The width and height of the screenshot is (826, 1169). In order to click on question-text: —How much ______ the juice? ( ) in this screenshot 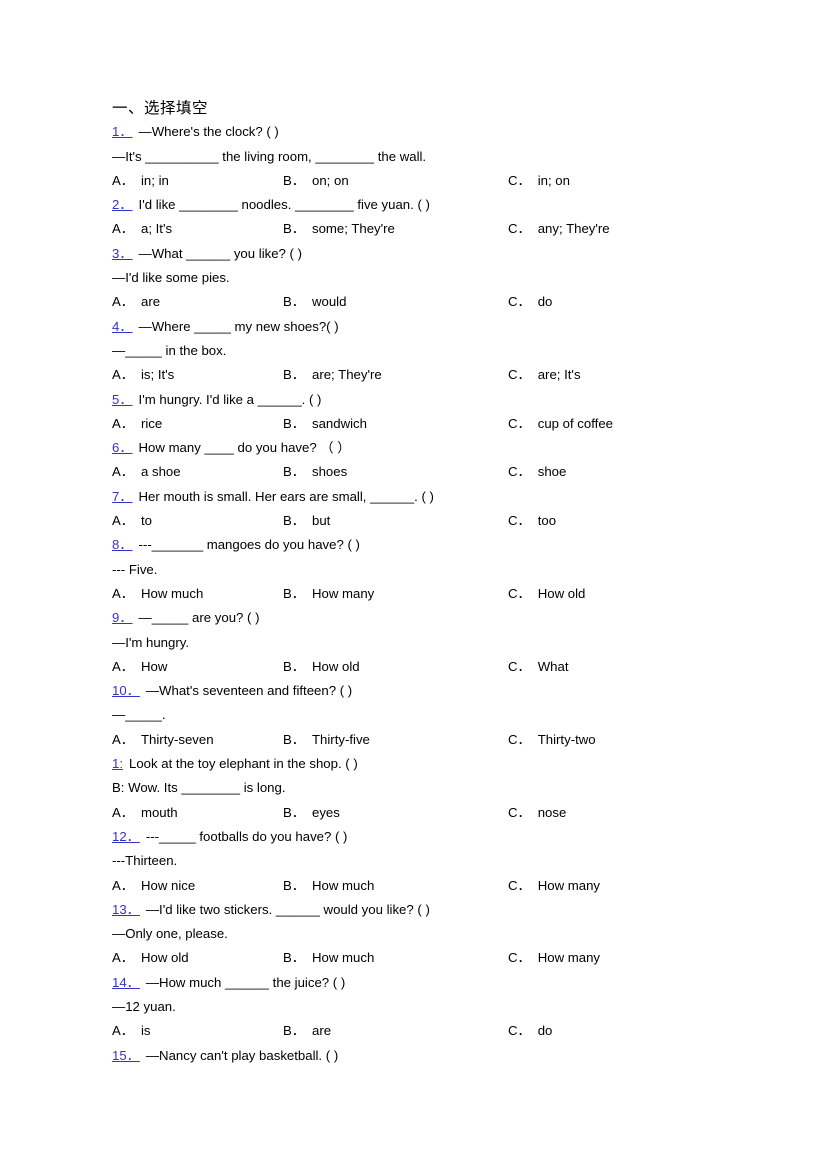, I will do `click(245, 982)`.